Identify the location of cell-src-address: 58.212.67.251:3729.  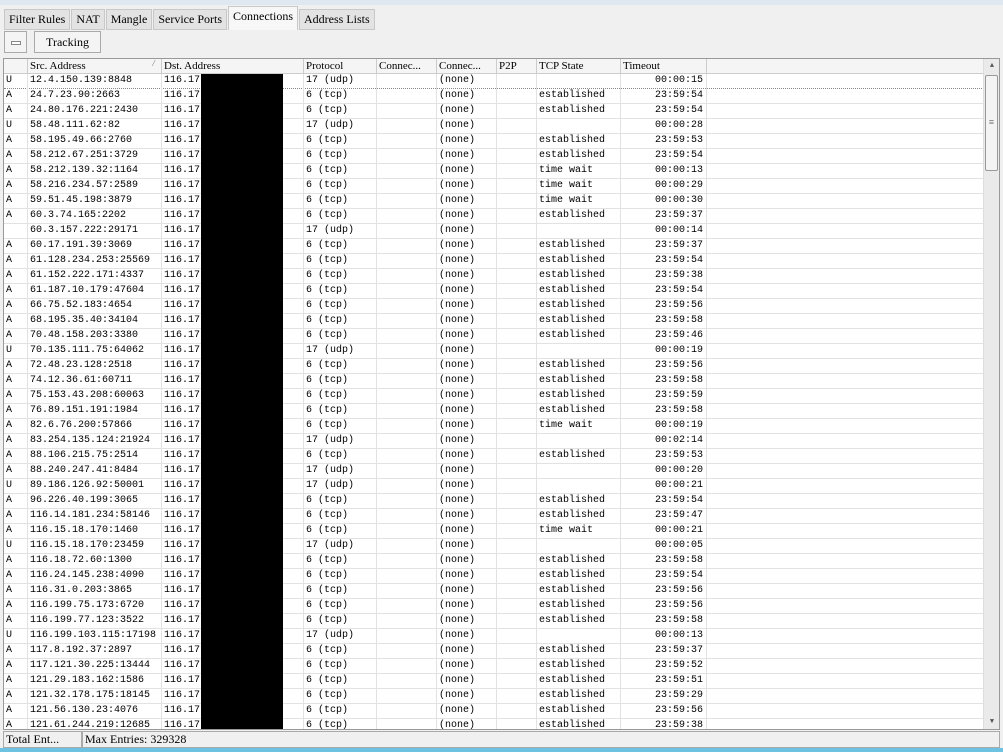
(95, 156).